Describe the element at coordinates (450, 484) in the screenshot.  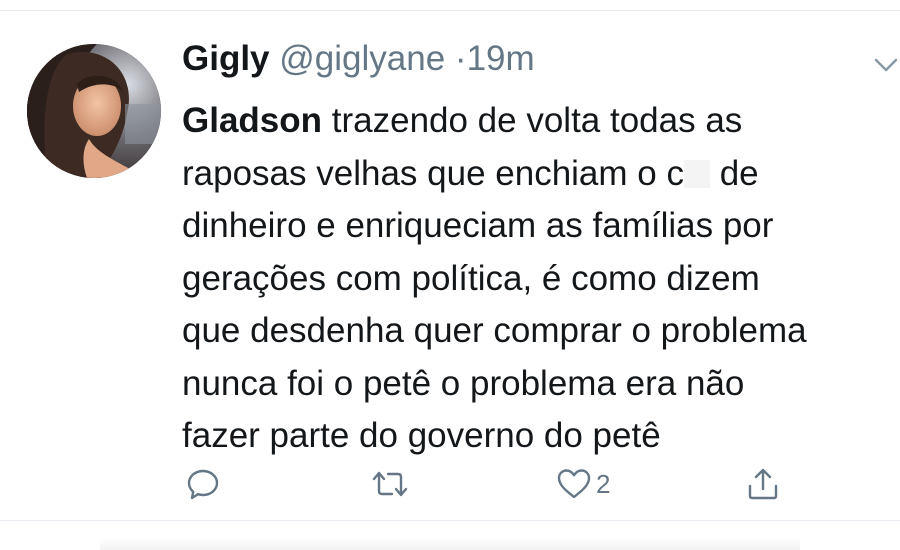
I see `action-bar: 2` at that location.